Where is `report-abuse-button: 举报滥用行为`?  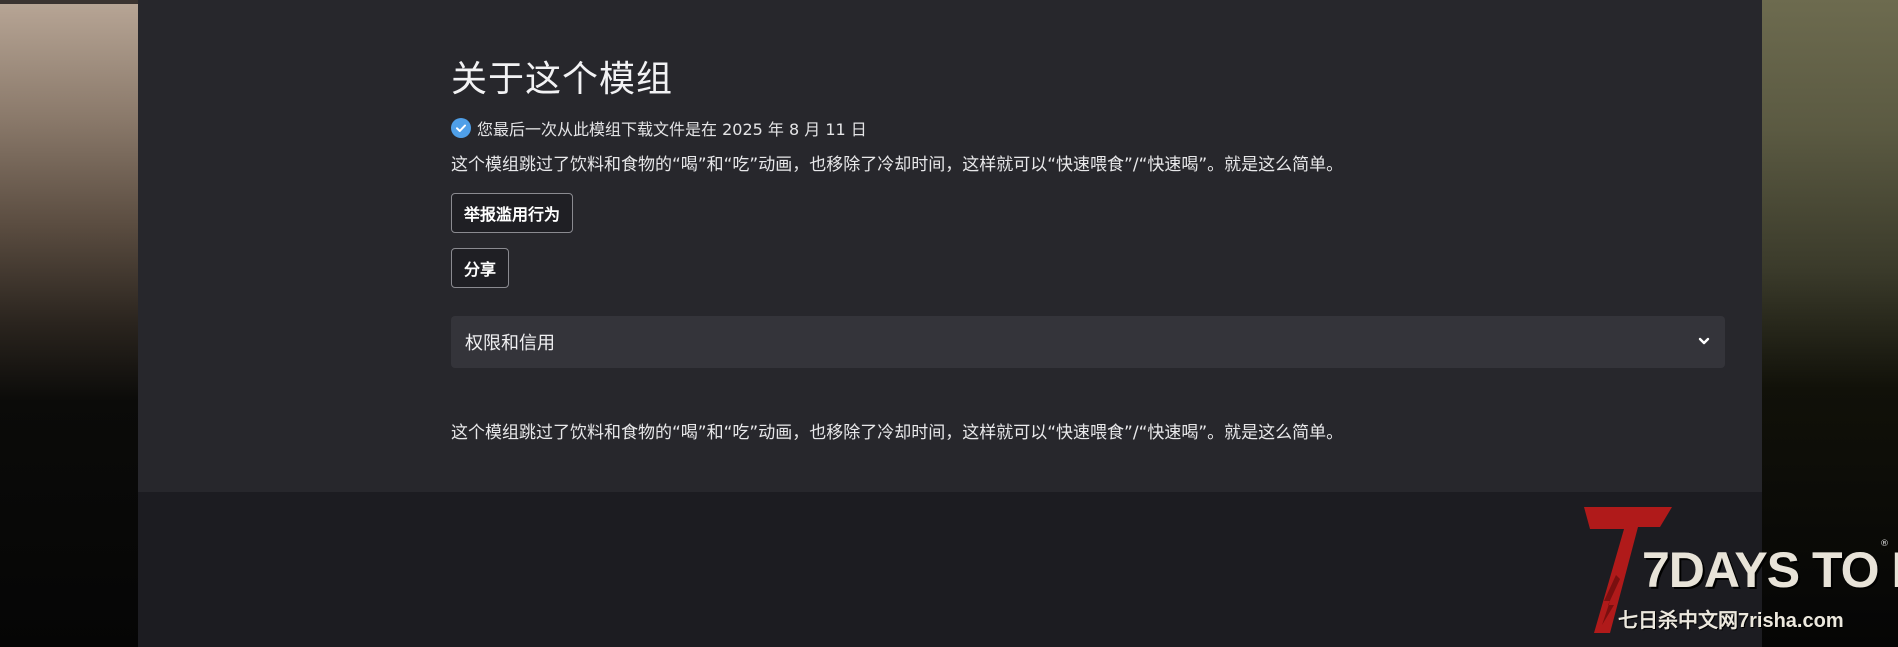
report-abuse-button: 举报滥用行为 is located at coordinates (512, 213).